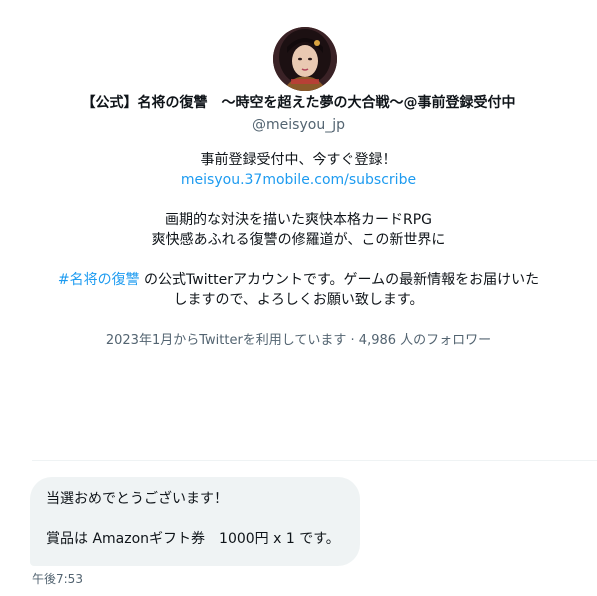 This screenshot has height=596, width=597. I want to click on bio-link: meisyou.37mobile.com/subscribe, so click(298, 180).